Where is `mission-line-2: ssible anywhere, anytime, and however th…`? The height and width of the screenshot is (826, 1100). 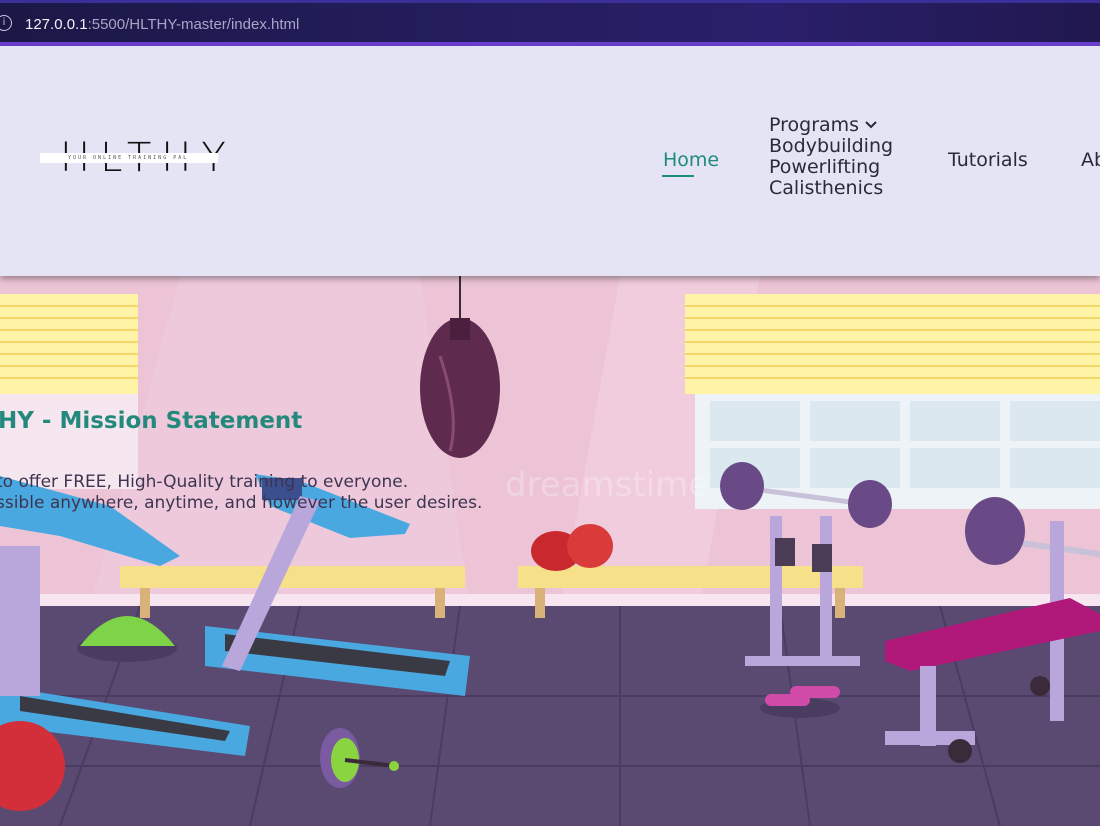
mission-line-2: ssible anywhere, anytime, and however th… is located at coordinates (241, 503).